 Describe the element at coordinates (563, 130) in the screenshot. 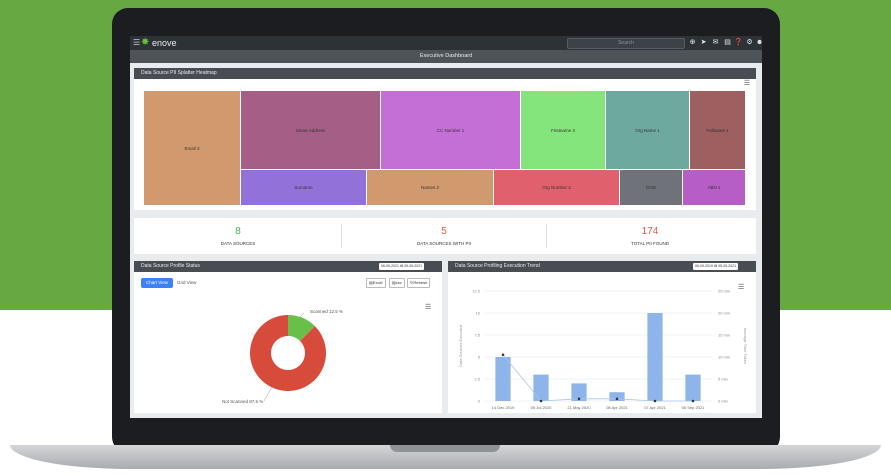

I see `heatmap-tile: Firstname 3` at that location.